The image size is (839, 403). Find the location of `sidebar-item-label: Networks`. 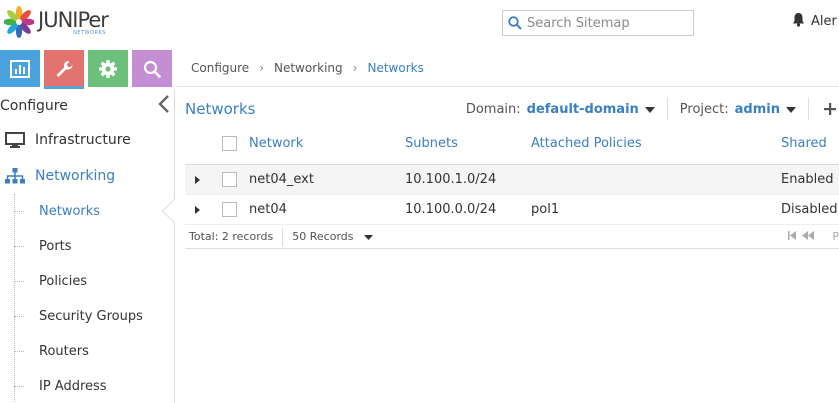

sidebar-item-label: Networks is located at coordinates (70, 211).